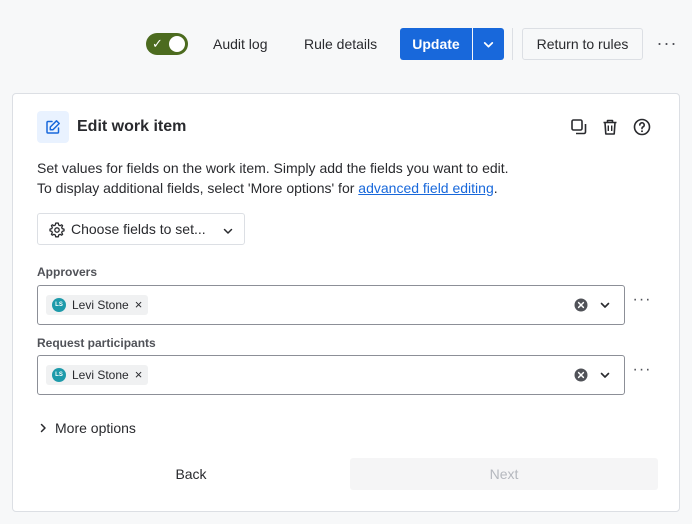  Describe the element at coordinates (331, 305) in the screenshot. I see `approvers-field: LS Levi Stone ×` at that location.